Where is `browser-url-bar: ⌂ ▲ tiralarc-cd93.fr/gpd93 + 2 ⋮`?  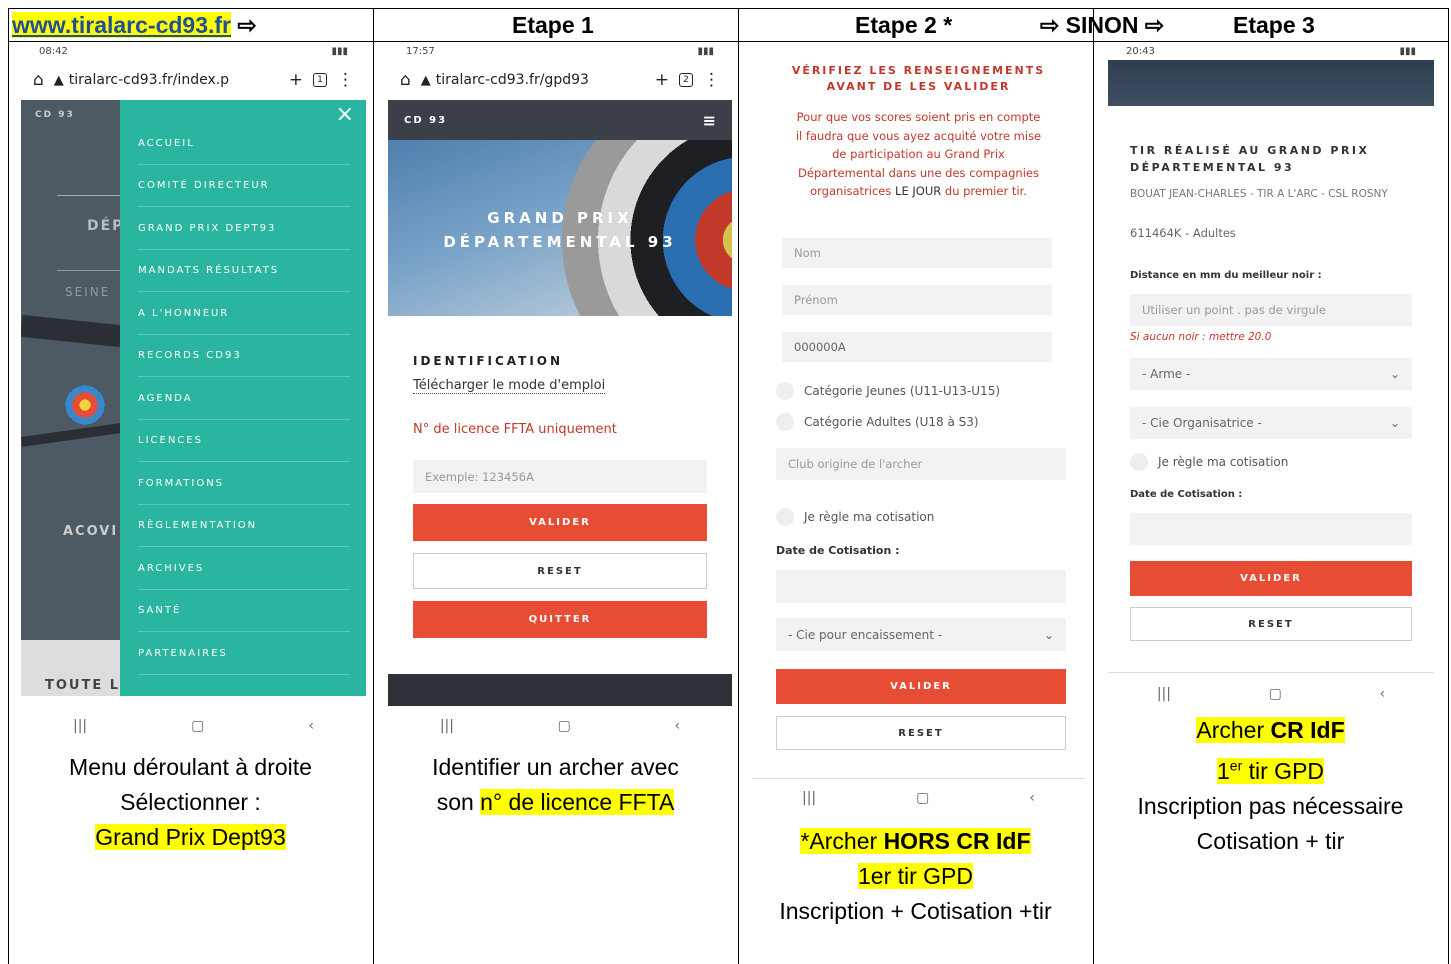 browser-url-bar: ⌂ ▲ tiralarc-cd93.fr/gpd93 + 2 ⋮ is located at coordinates (560, 80).